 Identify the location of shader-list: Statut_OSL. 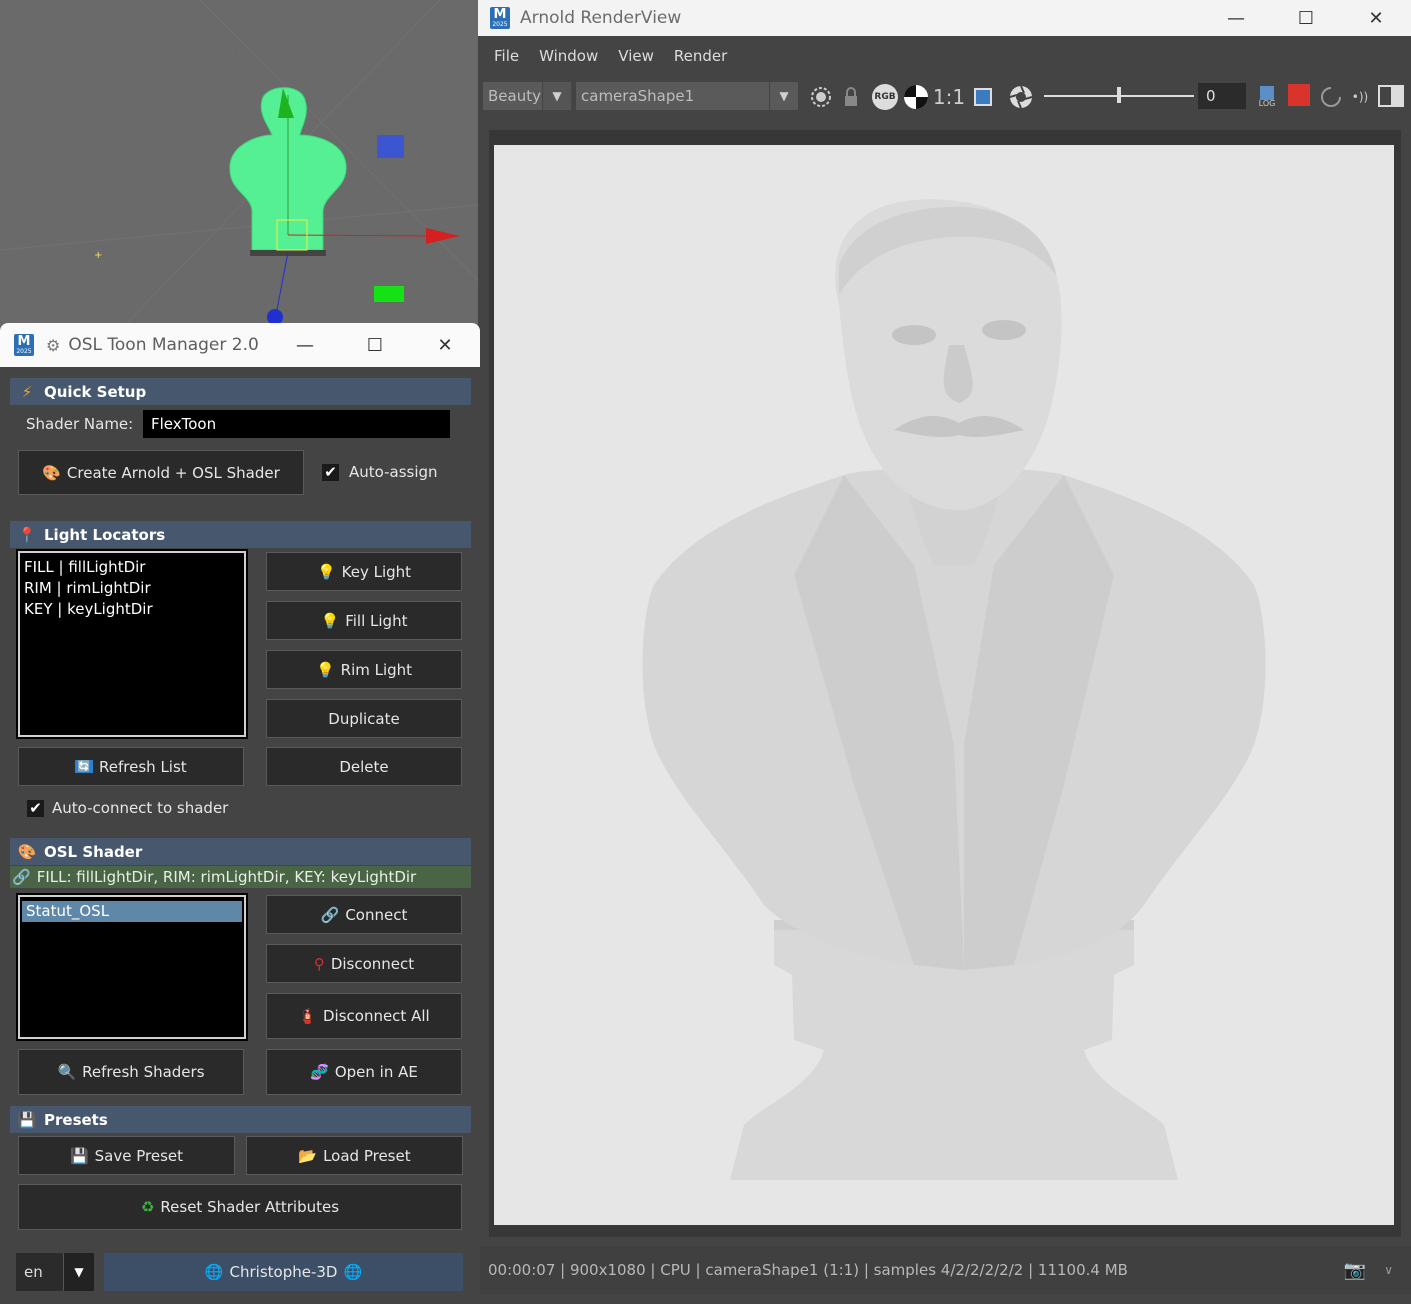
(132, 967).